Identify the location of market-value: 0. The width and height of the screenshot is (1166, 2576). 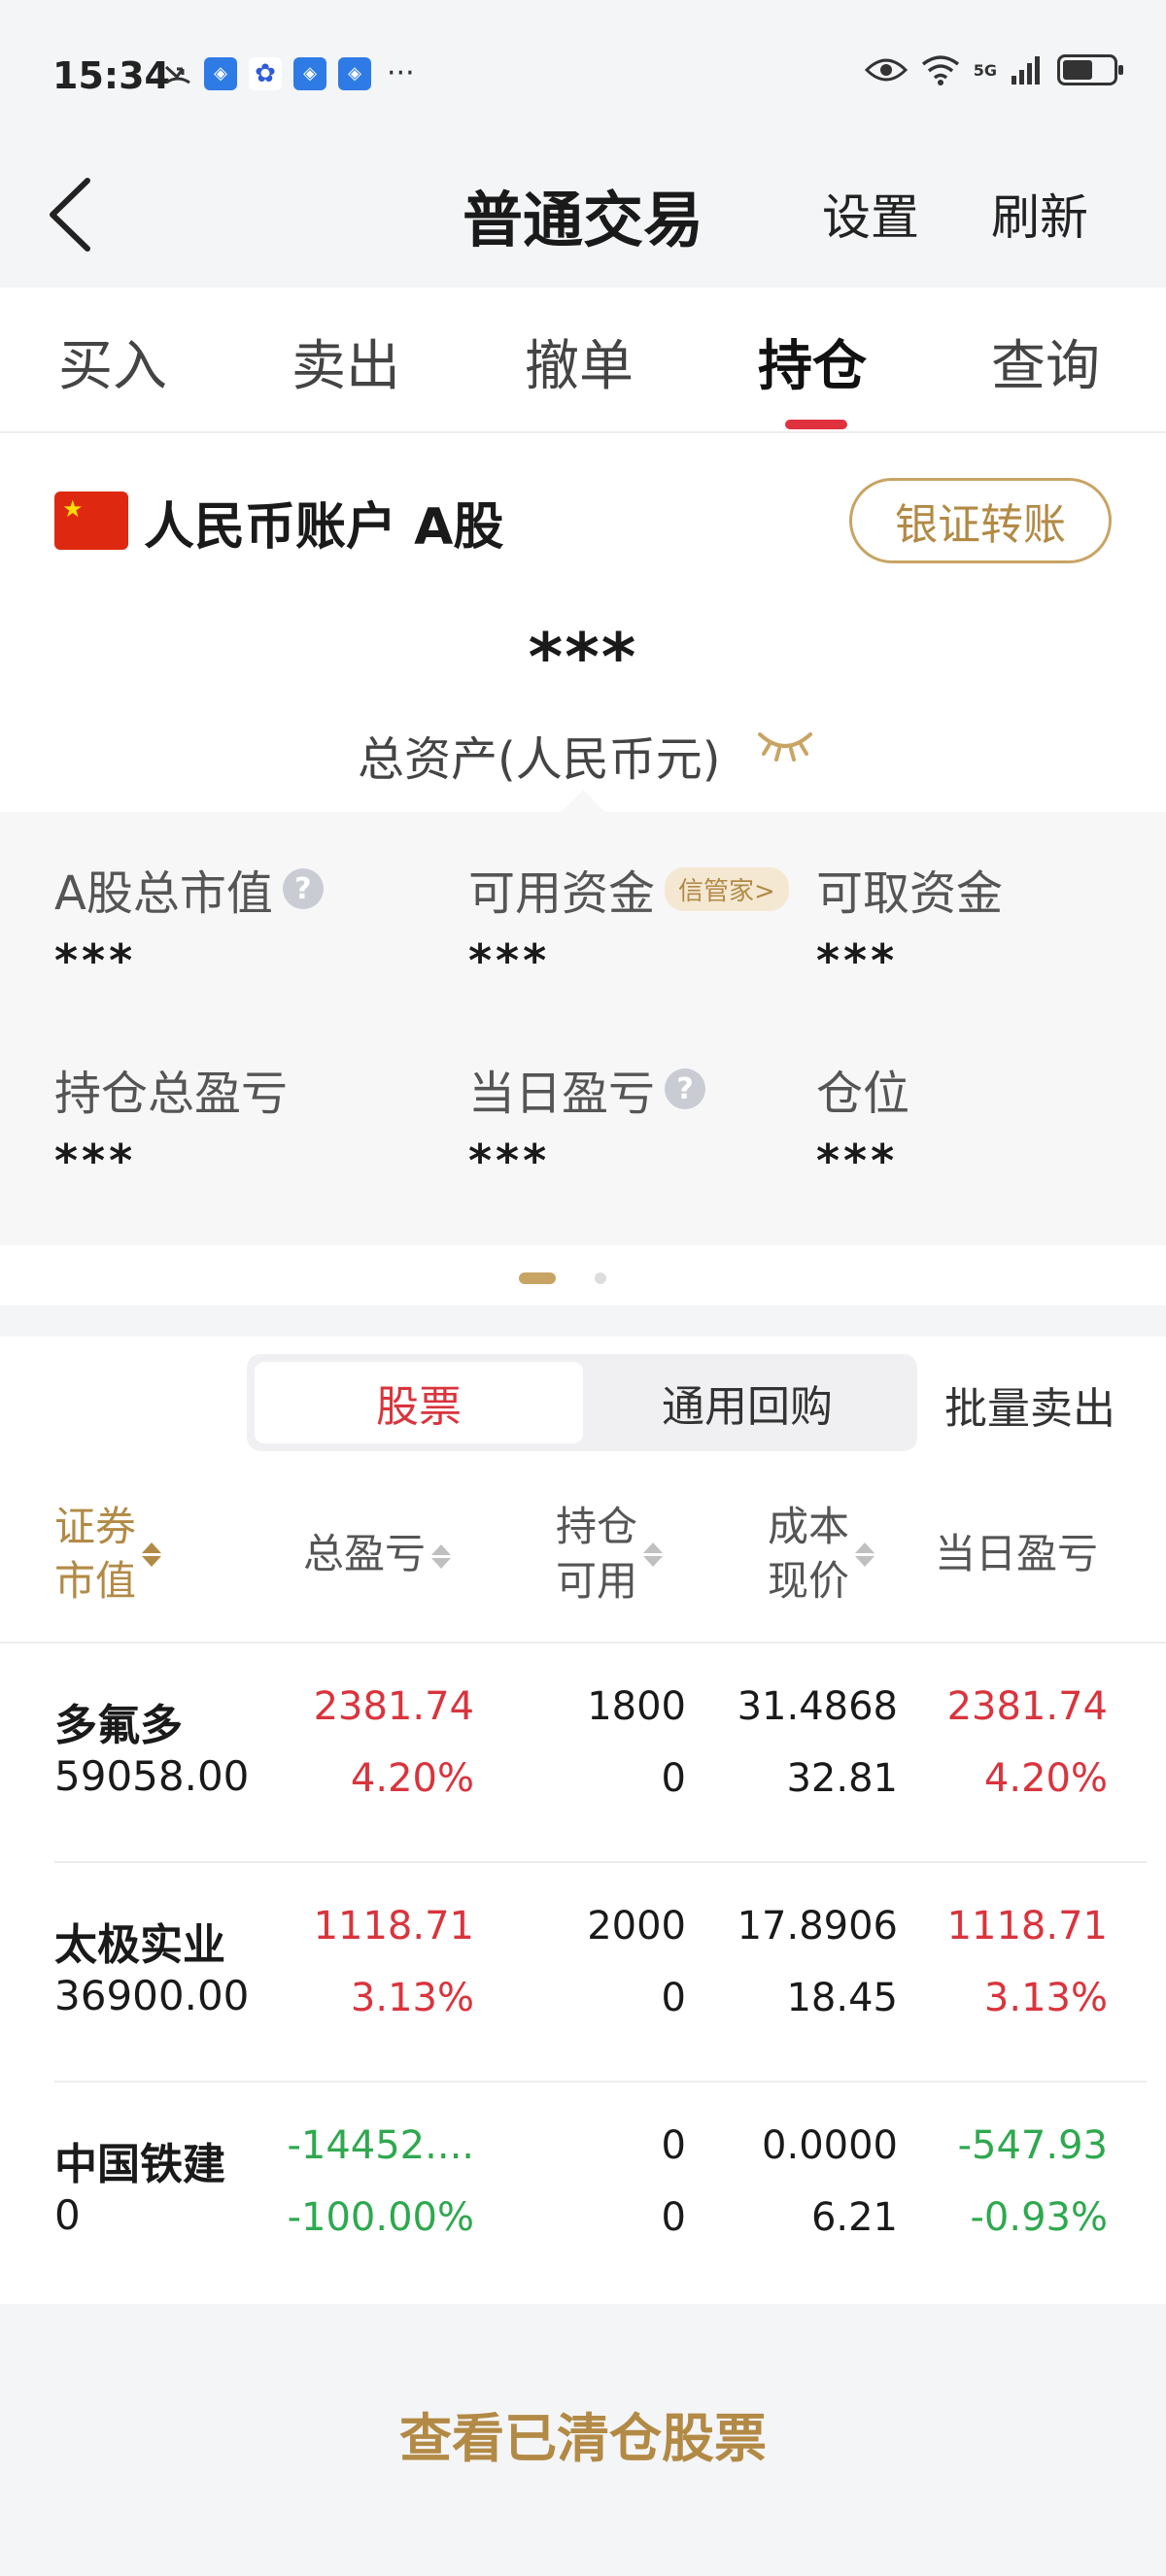
(67, 2215).